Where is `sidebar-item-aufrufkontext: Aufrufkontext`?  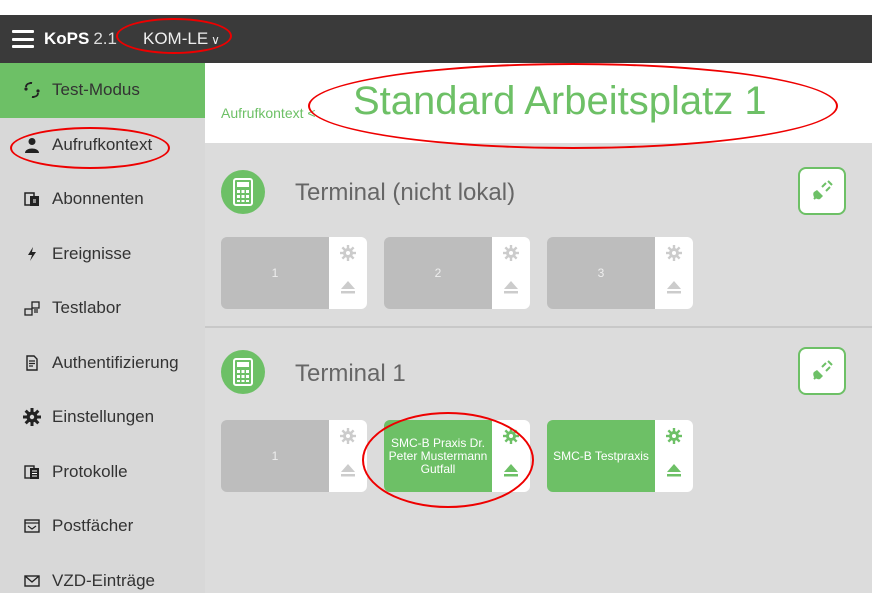 sidebar-item-aufrufkontext: Aufrufkontext is located at coordinates (102, 145).